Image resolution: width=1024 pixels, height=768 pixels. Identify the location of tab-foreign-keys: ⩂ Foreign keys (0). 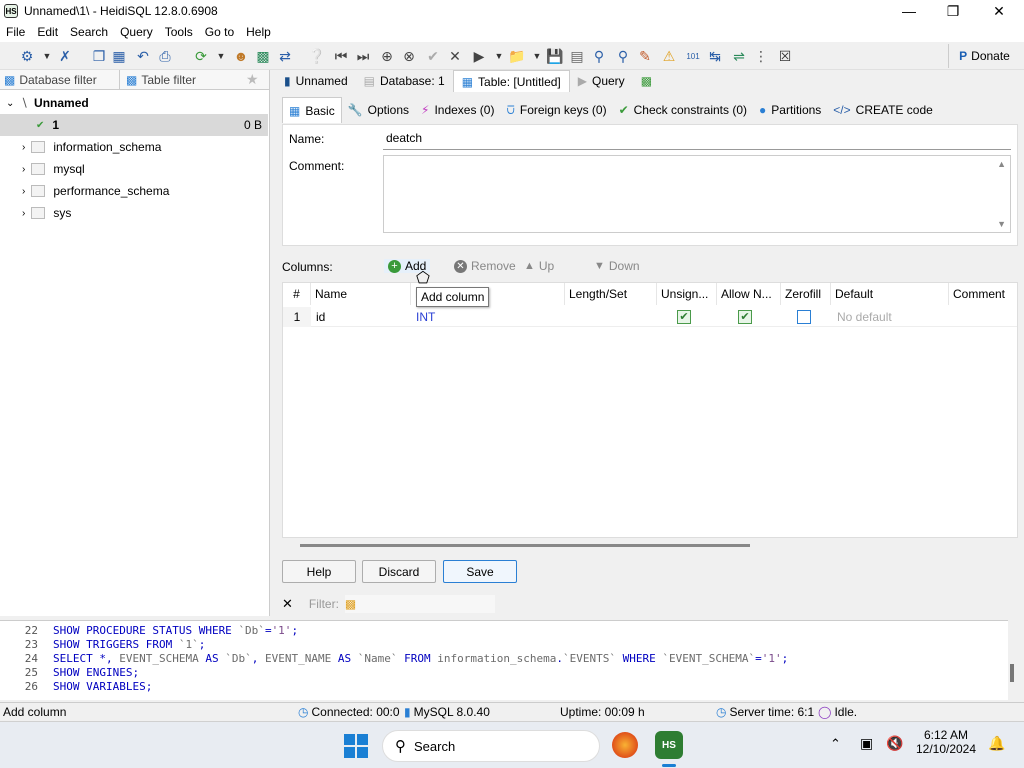
(556, 110).